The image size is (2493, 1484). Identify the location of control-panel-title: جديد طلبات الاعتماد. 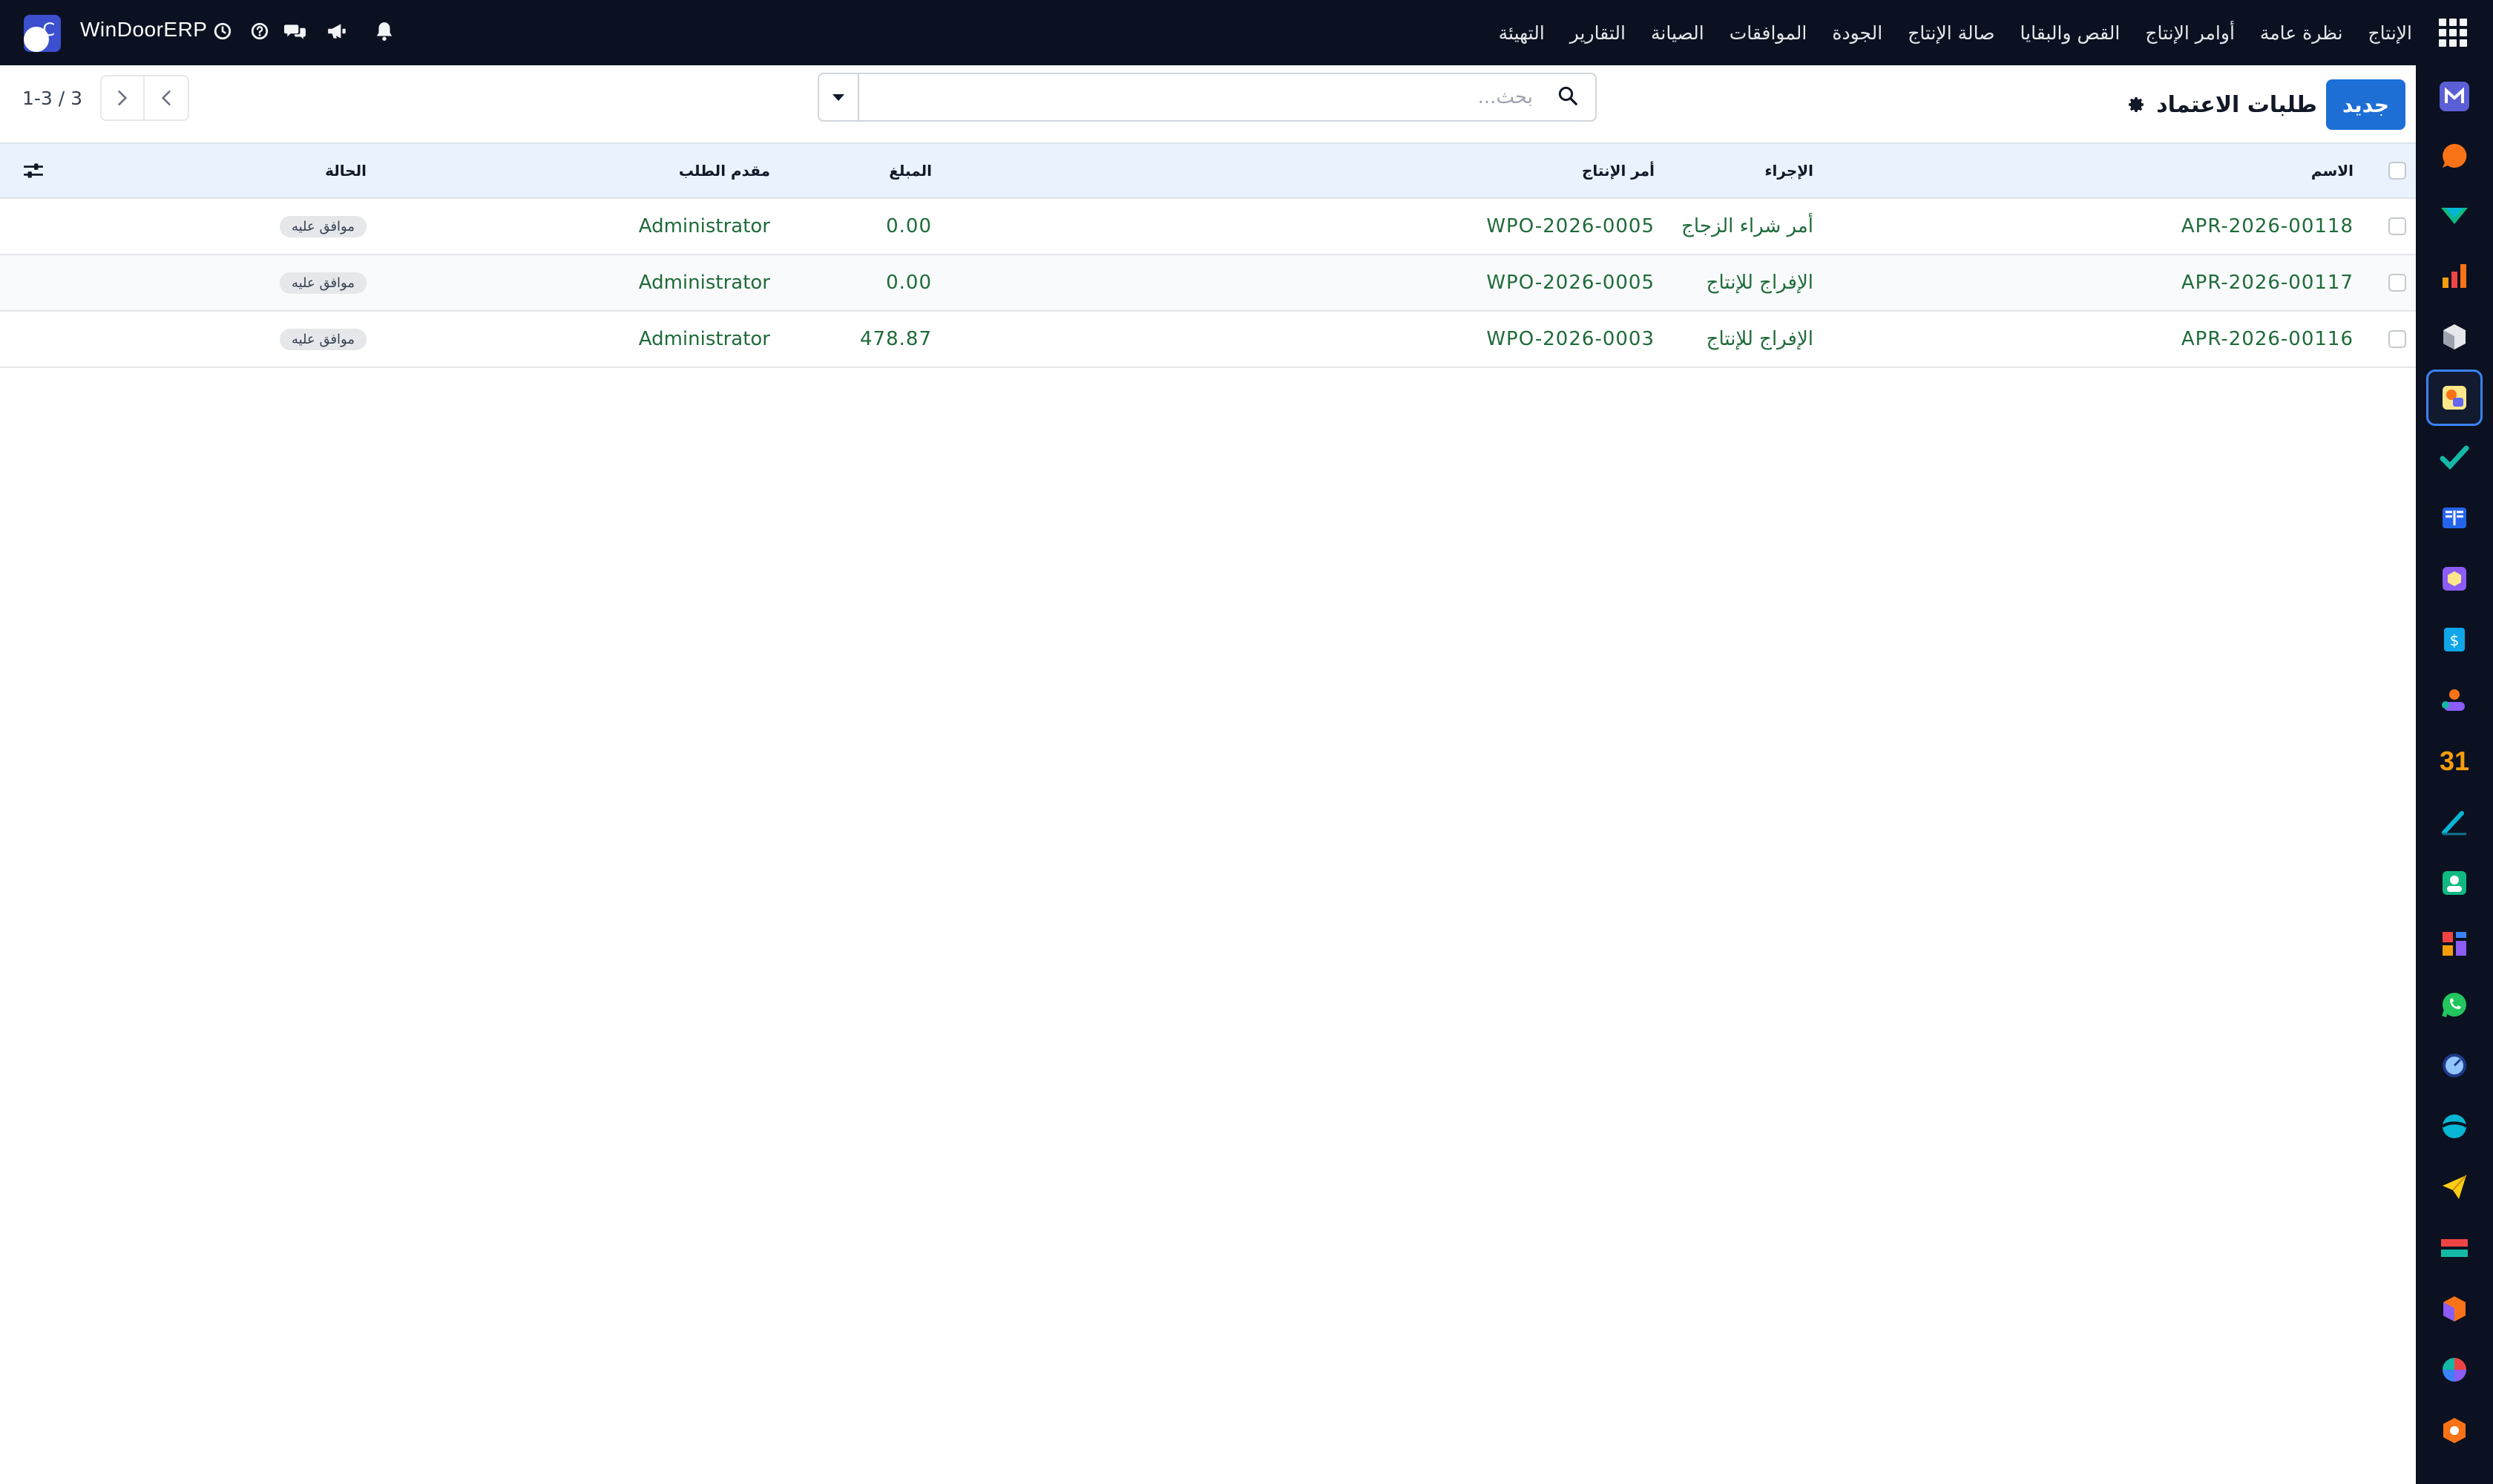
(2266, 105).